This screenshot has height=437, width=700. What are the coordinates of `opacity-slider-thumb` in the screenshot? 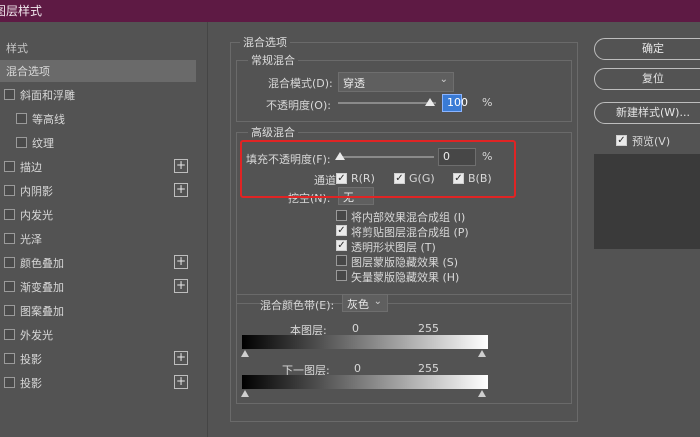 It's located at (430, 102).